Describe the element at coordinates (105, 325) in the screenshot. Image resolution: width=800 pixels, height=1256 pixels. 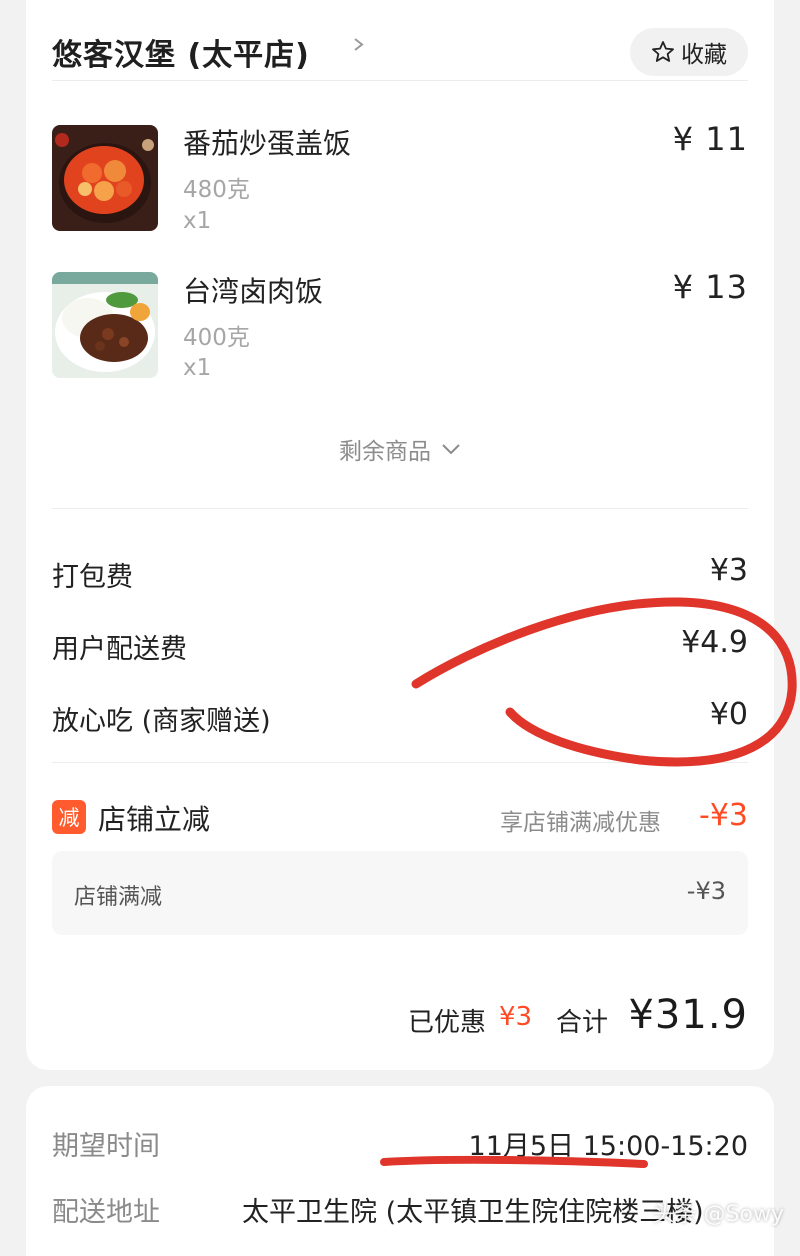
I see `item-image-braised-pork-rice` at that location.